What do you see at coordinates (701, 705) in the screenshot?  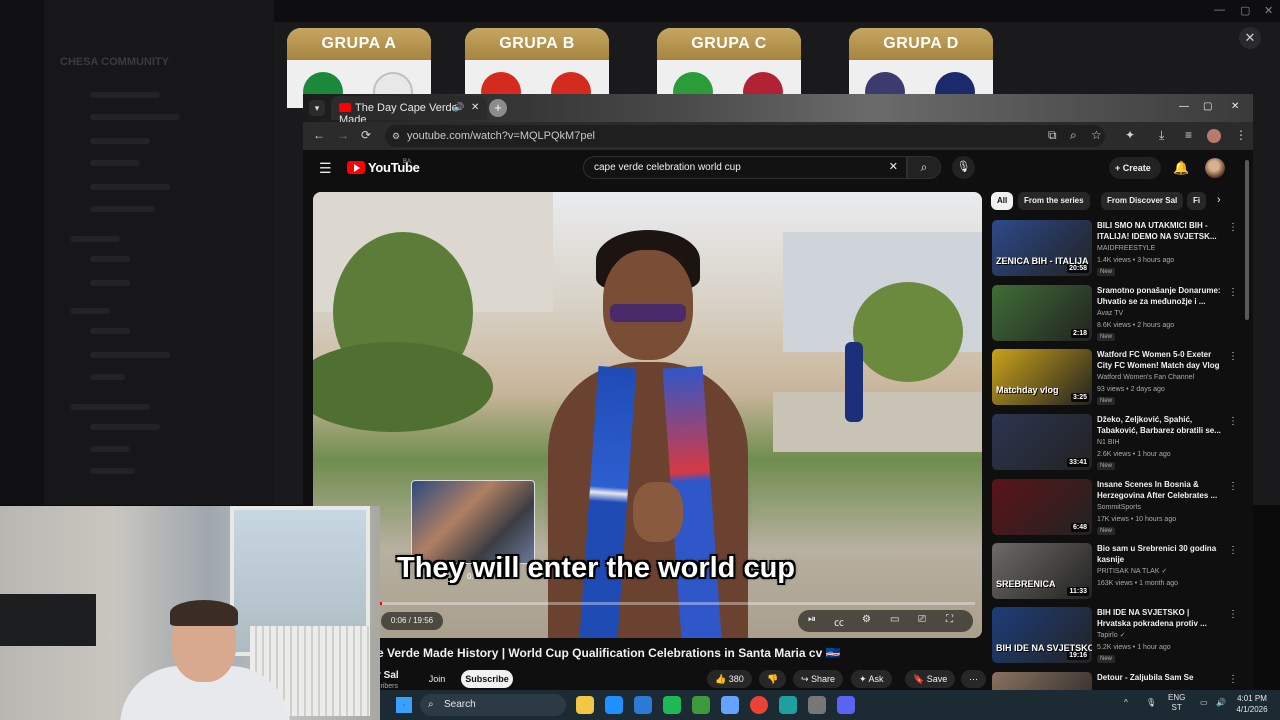 I see `spotify-icon` at bounding box center [701, 705].